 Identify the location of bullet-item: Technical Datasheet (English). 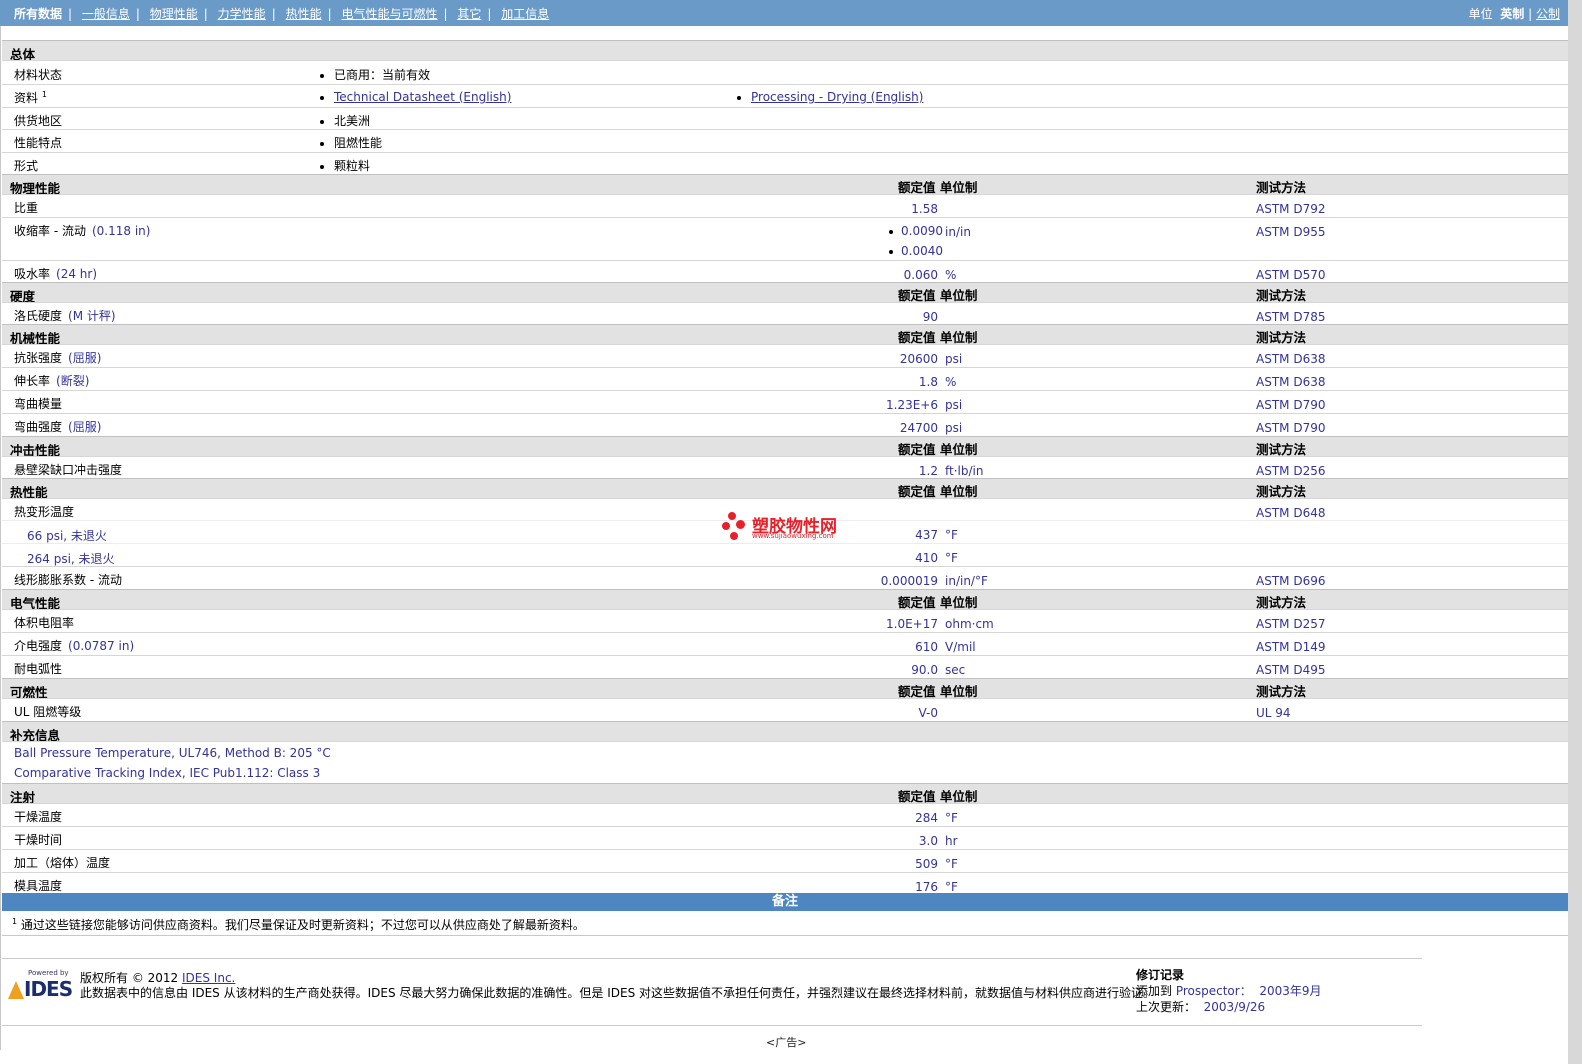
(415, 97).